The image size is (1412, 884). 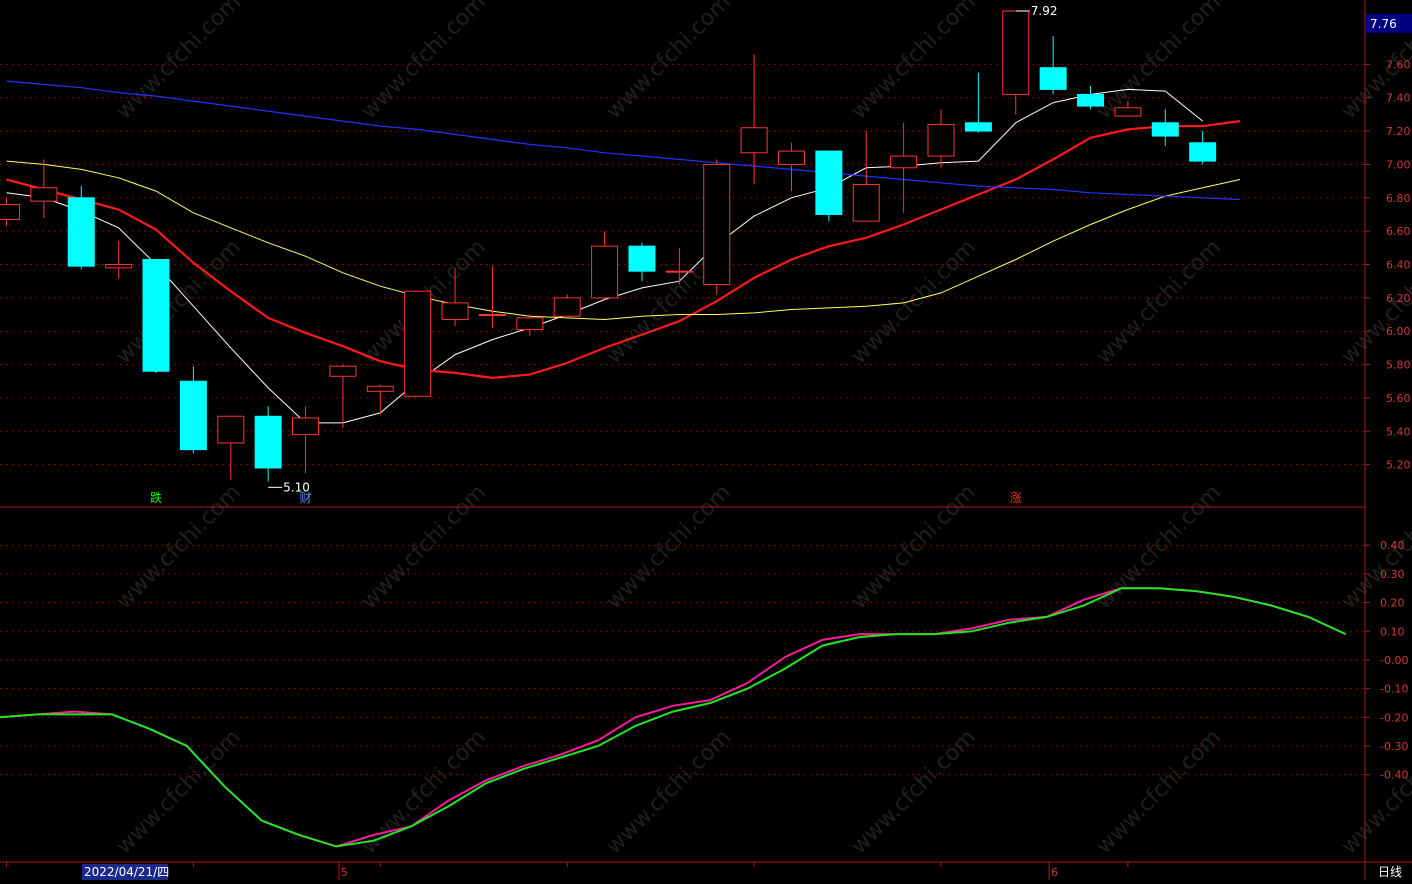 What do you see at coordinates (1044, 11) in the screenshot?
I see `high-price-label: 7.92` at bounding box center [1044, 11].